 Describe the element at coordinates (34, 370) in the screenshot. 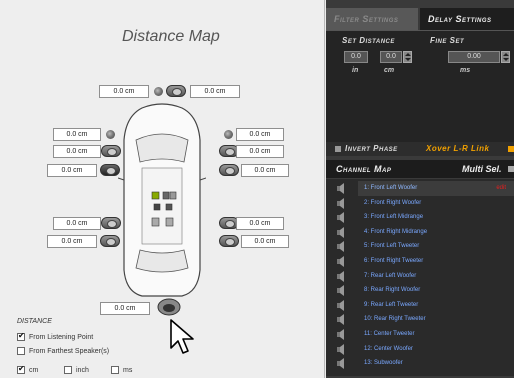

I see `unit-label: cm` at that location.